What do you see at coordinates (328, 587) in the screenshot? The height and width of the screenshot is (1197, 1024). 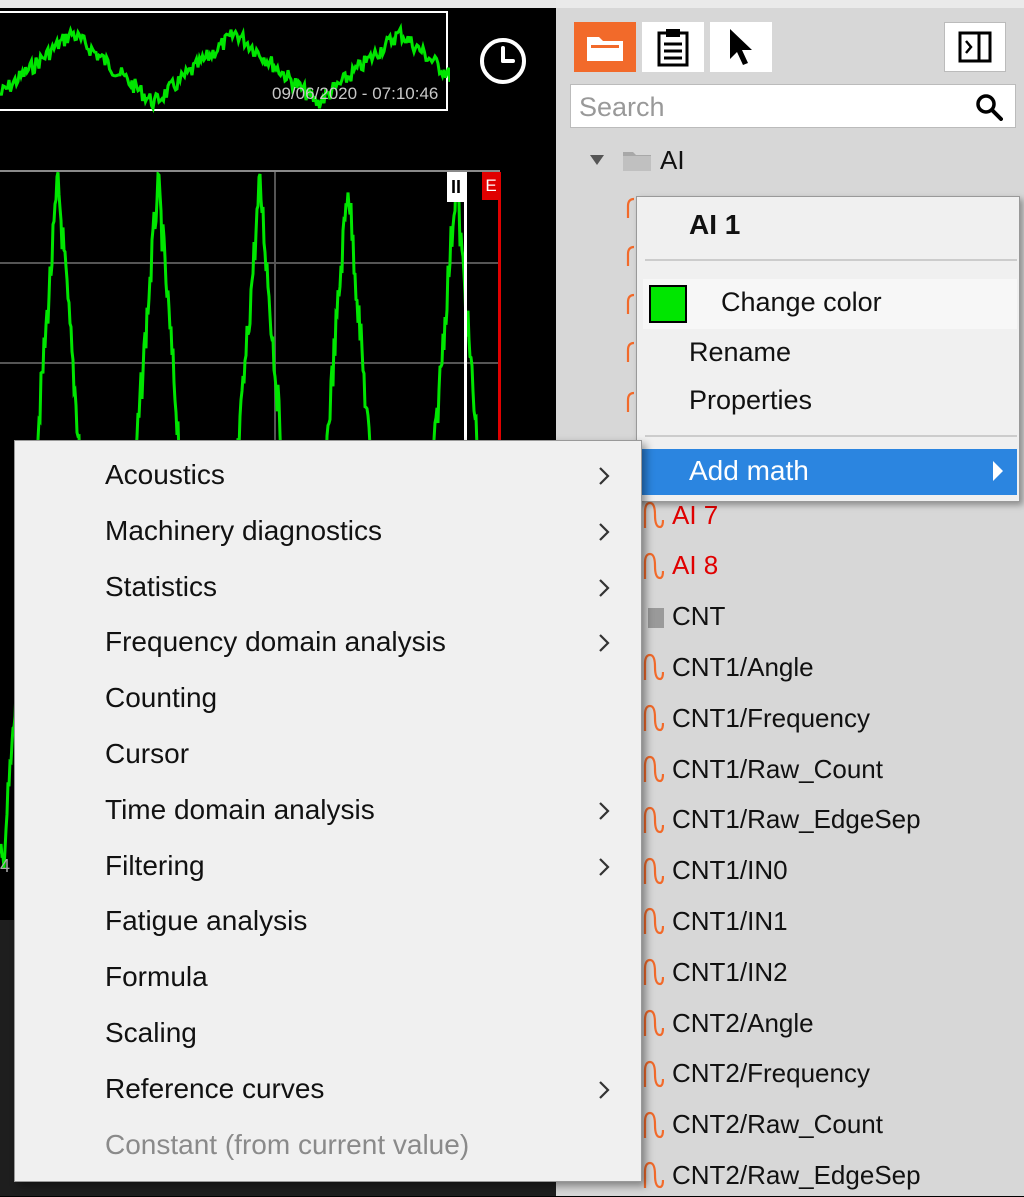 I see `math-menu-item: Statistics` at bounding box center [328, 587].